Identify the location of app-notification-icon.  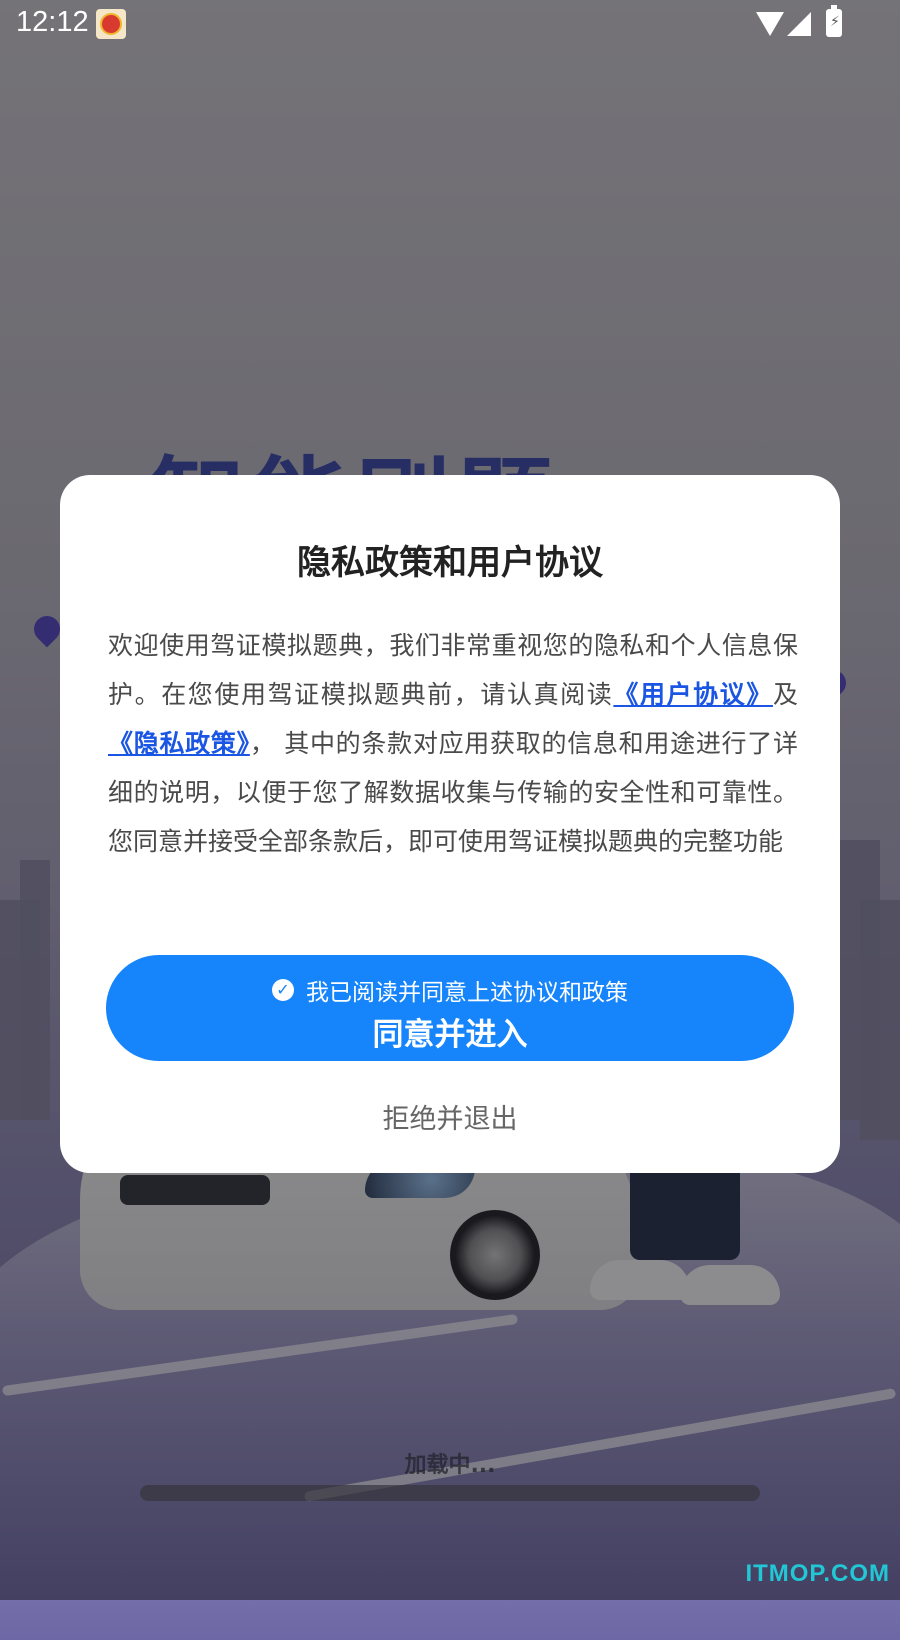
(111, 24).